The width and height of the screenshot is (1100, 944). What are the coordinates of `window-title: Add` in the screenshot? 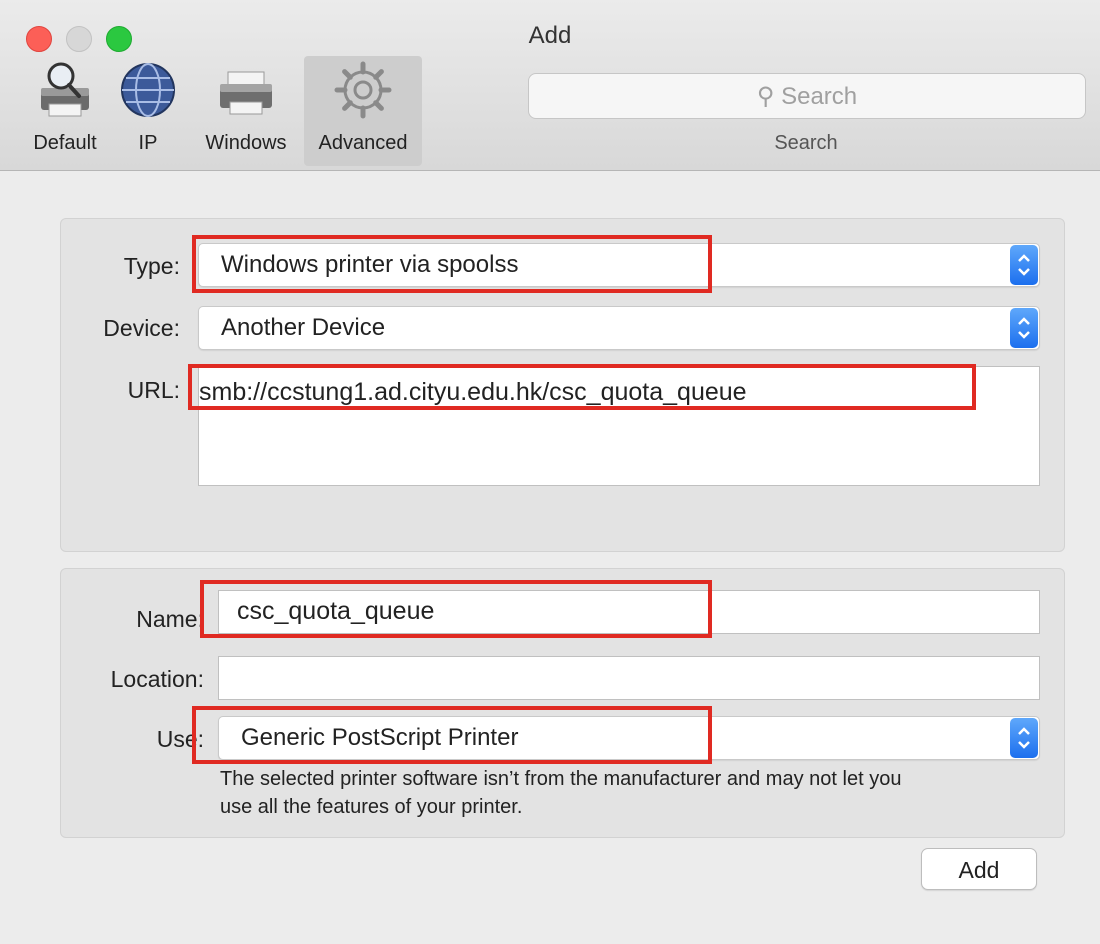 It's located at (550, 35).